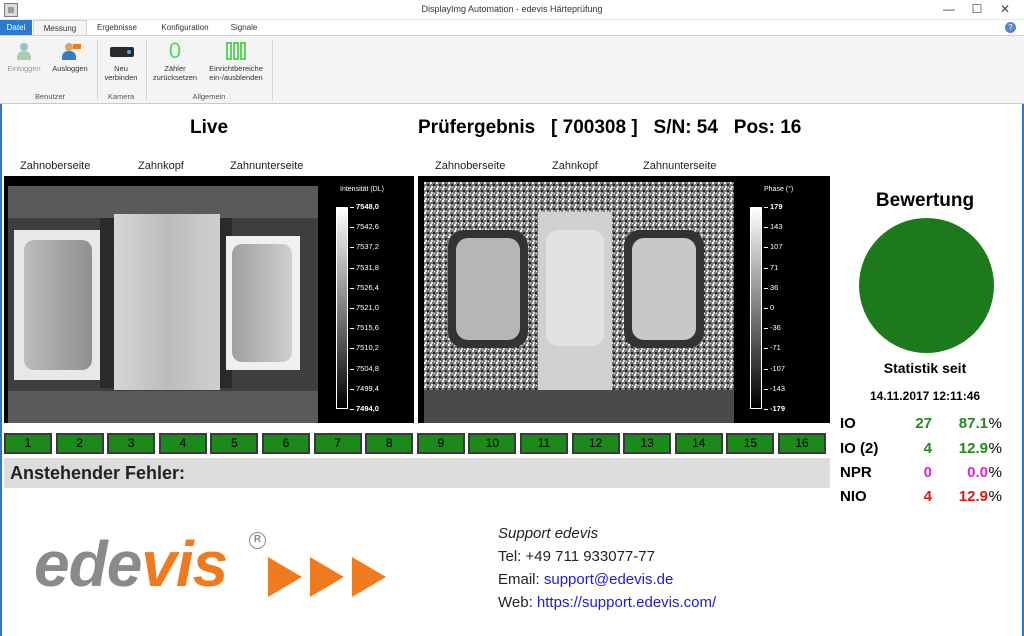 The width and height of the screenshot is (1024, 636). I want to click on intensity-tick-label: 7537,2, so click(367, 247).